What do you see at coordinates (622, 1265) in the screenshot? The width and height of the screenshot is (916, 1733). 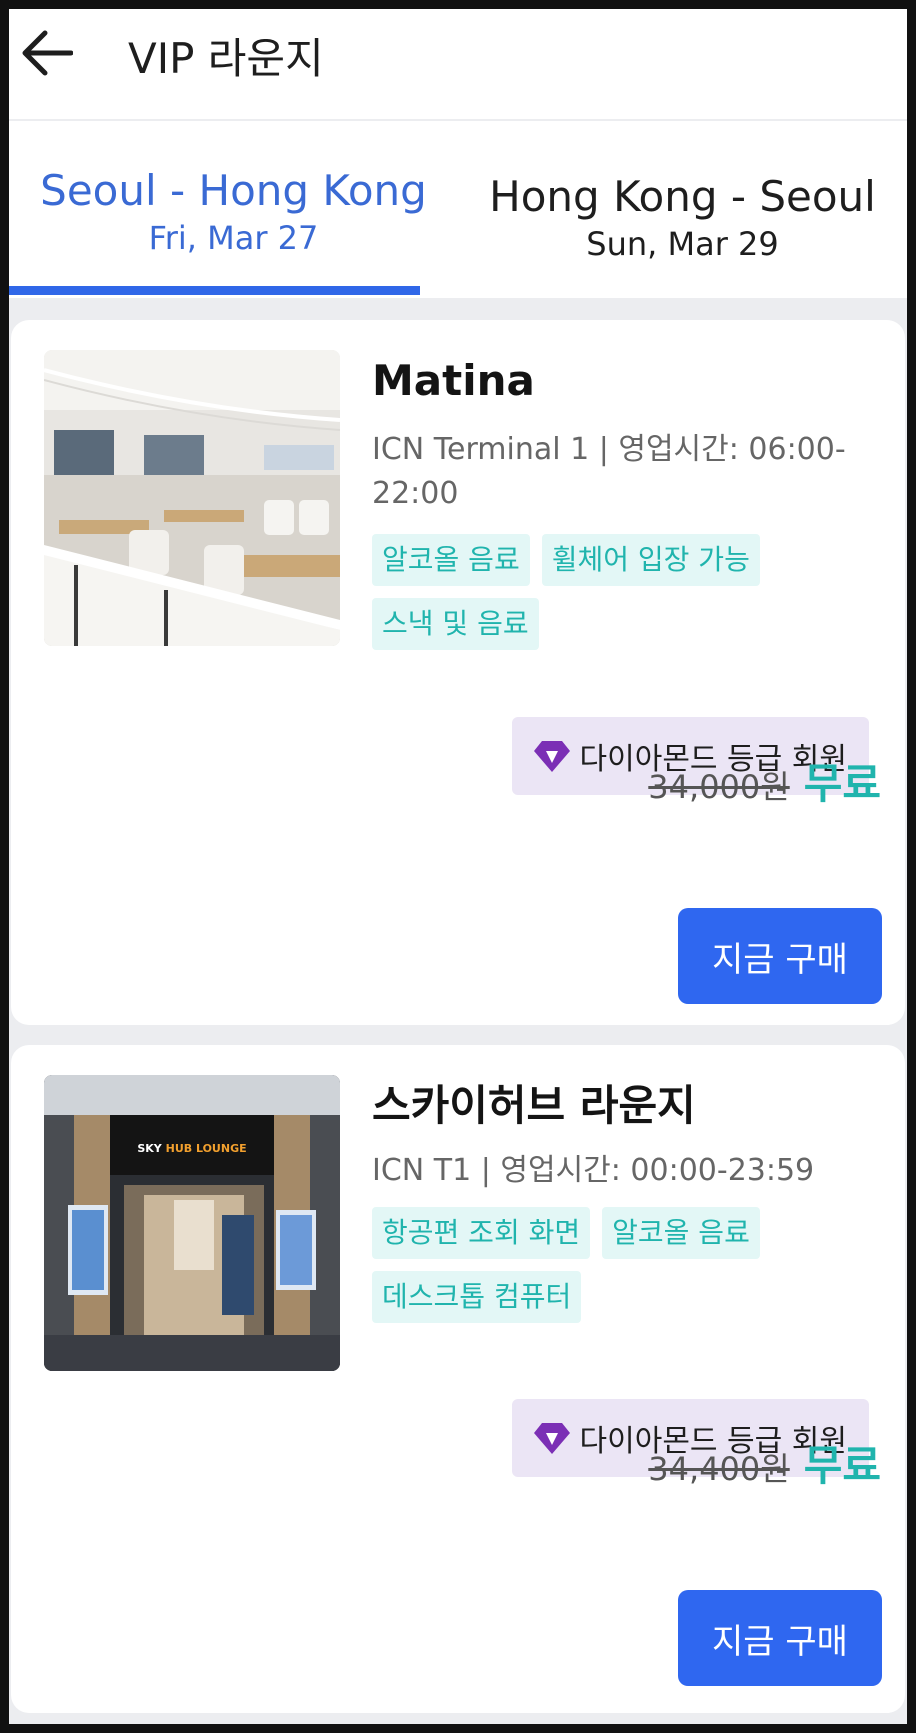 I see `amenity-tags: 항공편 조회 화면 알코올 음료 데스크톱 컴퓨터` at bounding box center [622, 1265].